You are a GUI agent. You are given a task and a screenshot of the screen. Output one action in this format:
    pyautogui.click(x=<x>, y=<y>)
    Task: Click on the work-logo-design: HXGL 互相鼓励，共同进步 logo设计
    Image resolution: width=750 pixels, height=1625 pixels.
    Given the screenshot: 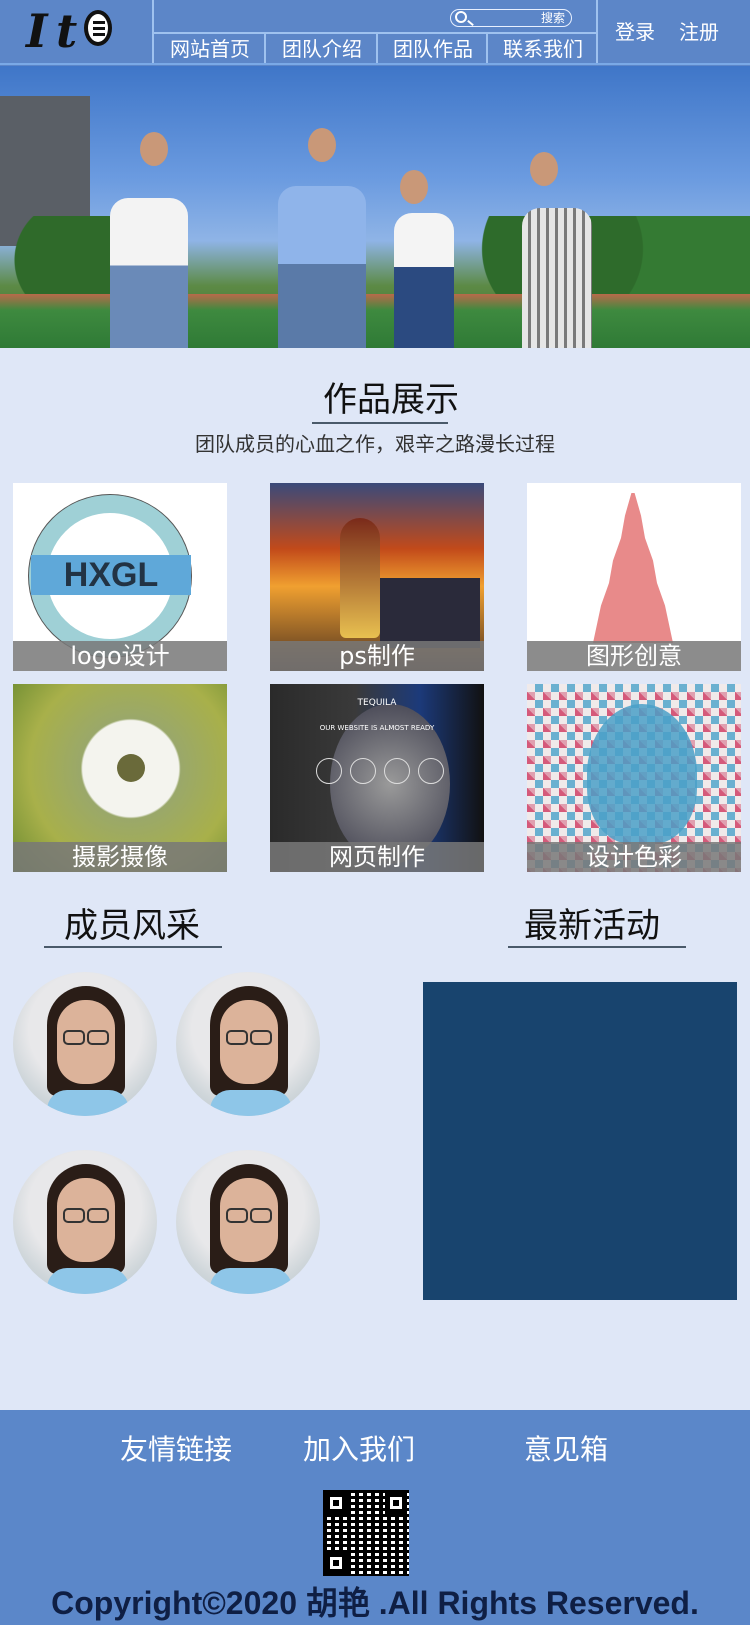 What is the action you would take?
    pyautogui.click(x=120, y=577)
    